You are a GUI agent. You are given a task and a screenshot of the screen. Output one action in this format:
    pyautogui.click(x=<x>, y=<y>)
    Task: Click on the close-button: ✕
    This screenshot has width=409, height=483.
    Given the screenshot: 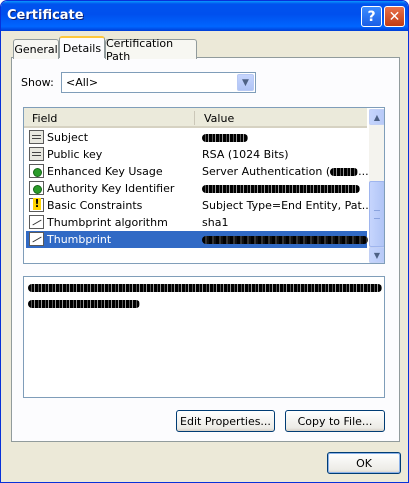 What is the action you would take?
    pyautogui.click(x=394, y=16)
    